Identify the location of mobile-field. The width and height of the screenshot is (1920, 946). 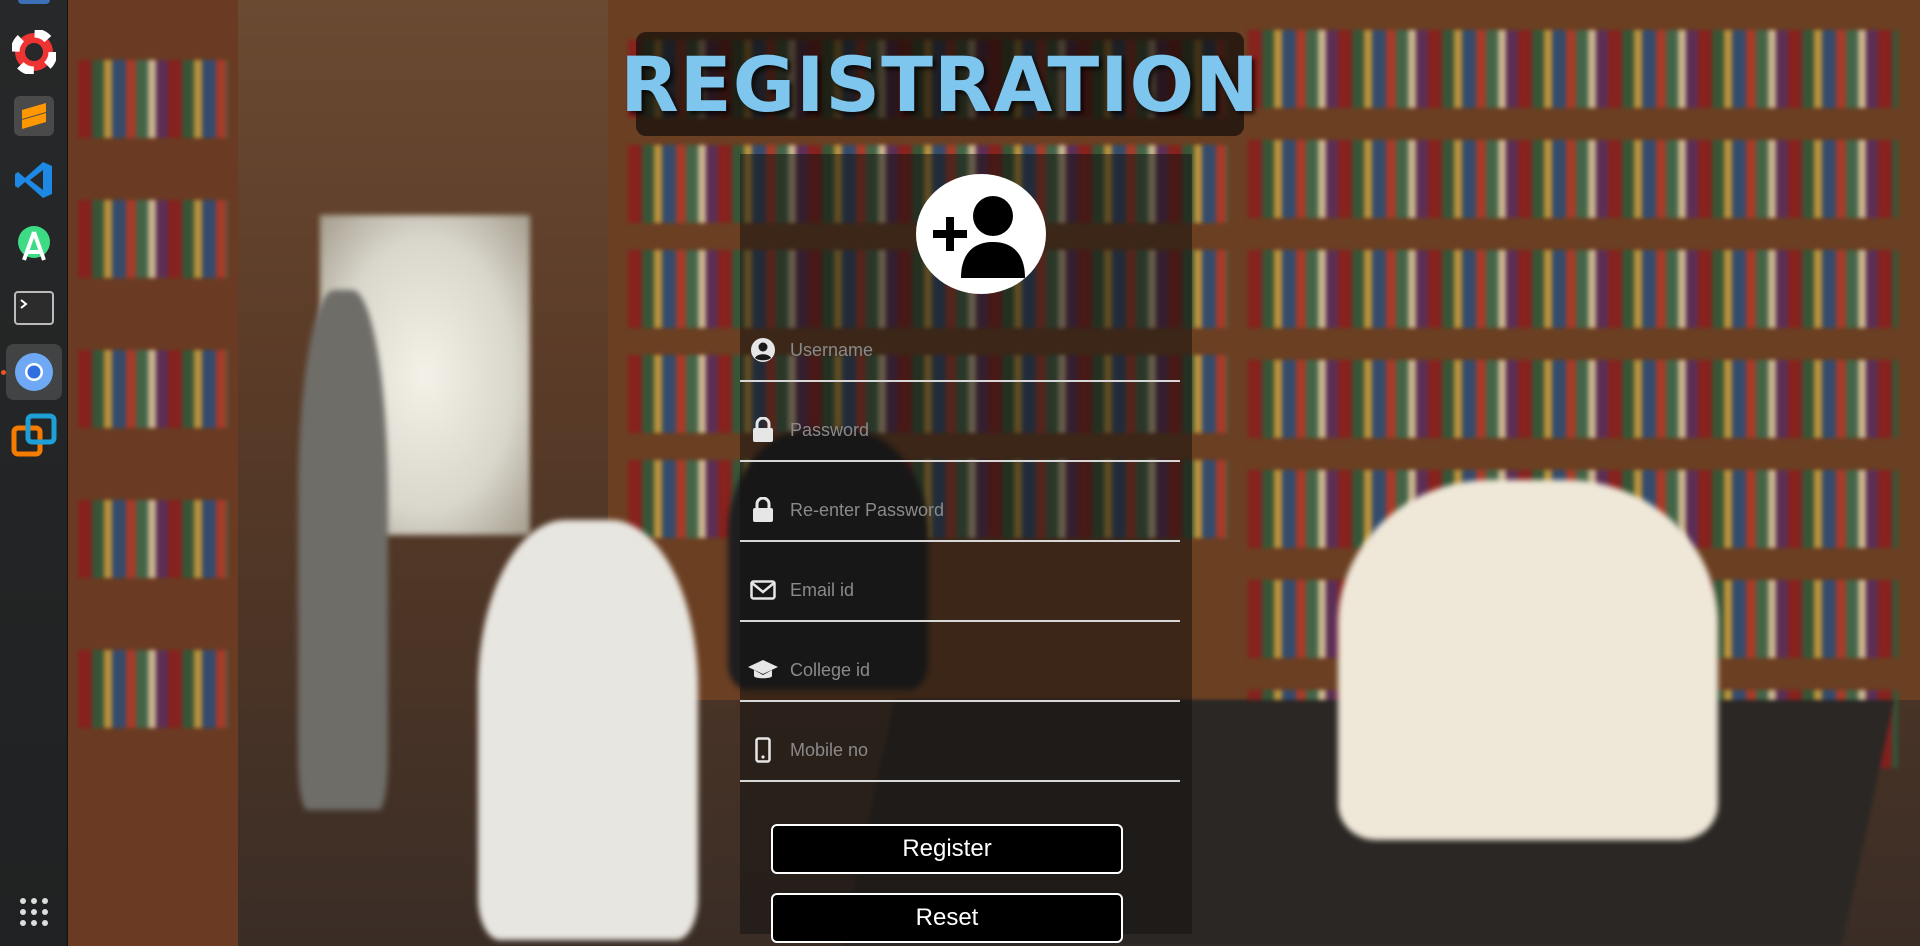
(960, 751).